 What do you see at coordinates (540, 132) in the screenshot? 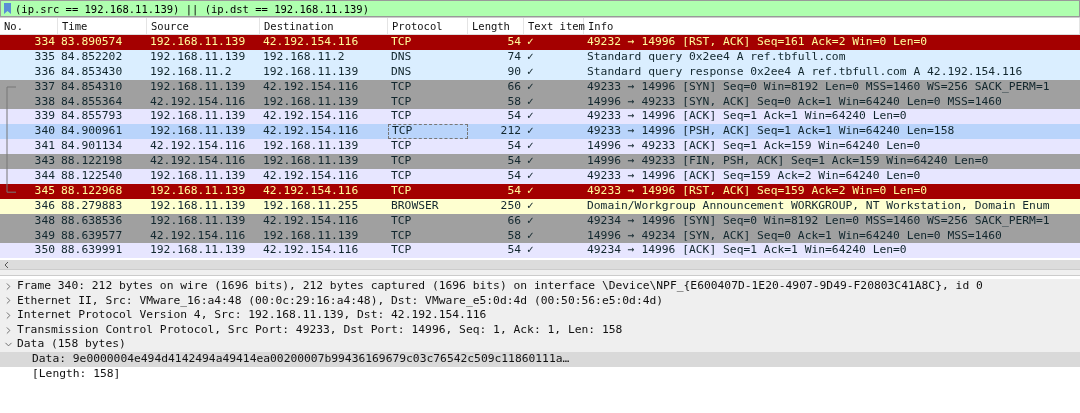
I see `packet-row: 340 84.900961 192.168.11.139 42.192.154.116 TCP 212 ✓ 49233 → 14996 [PSH, ACK] Seq=1 Ack=1 Win=64240 Len=158` at bounding box center [540, 132].